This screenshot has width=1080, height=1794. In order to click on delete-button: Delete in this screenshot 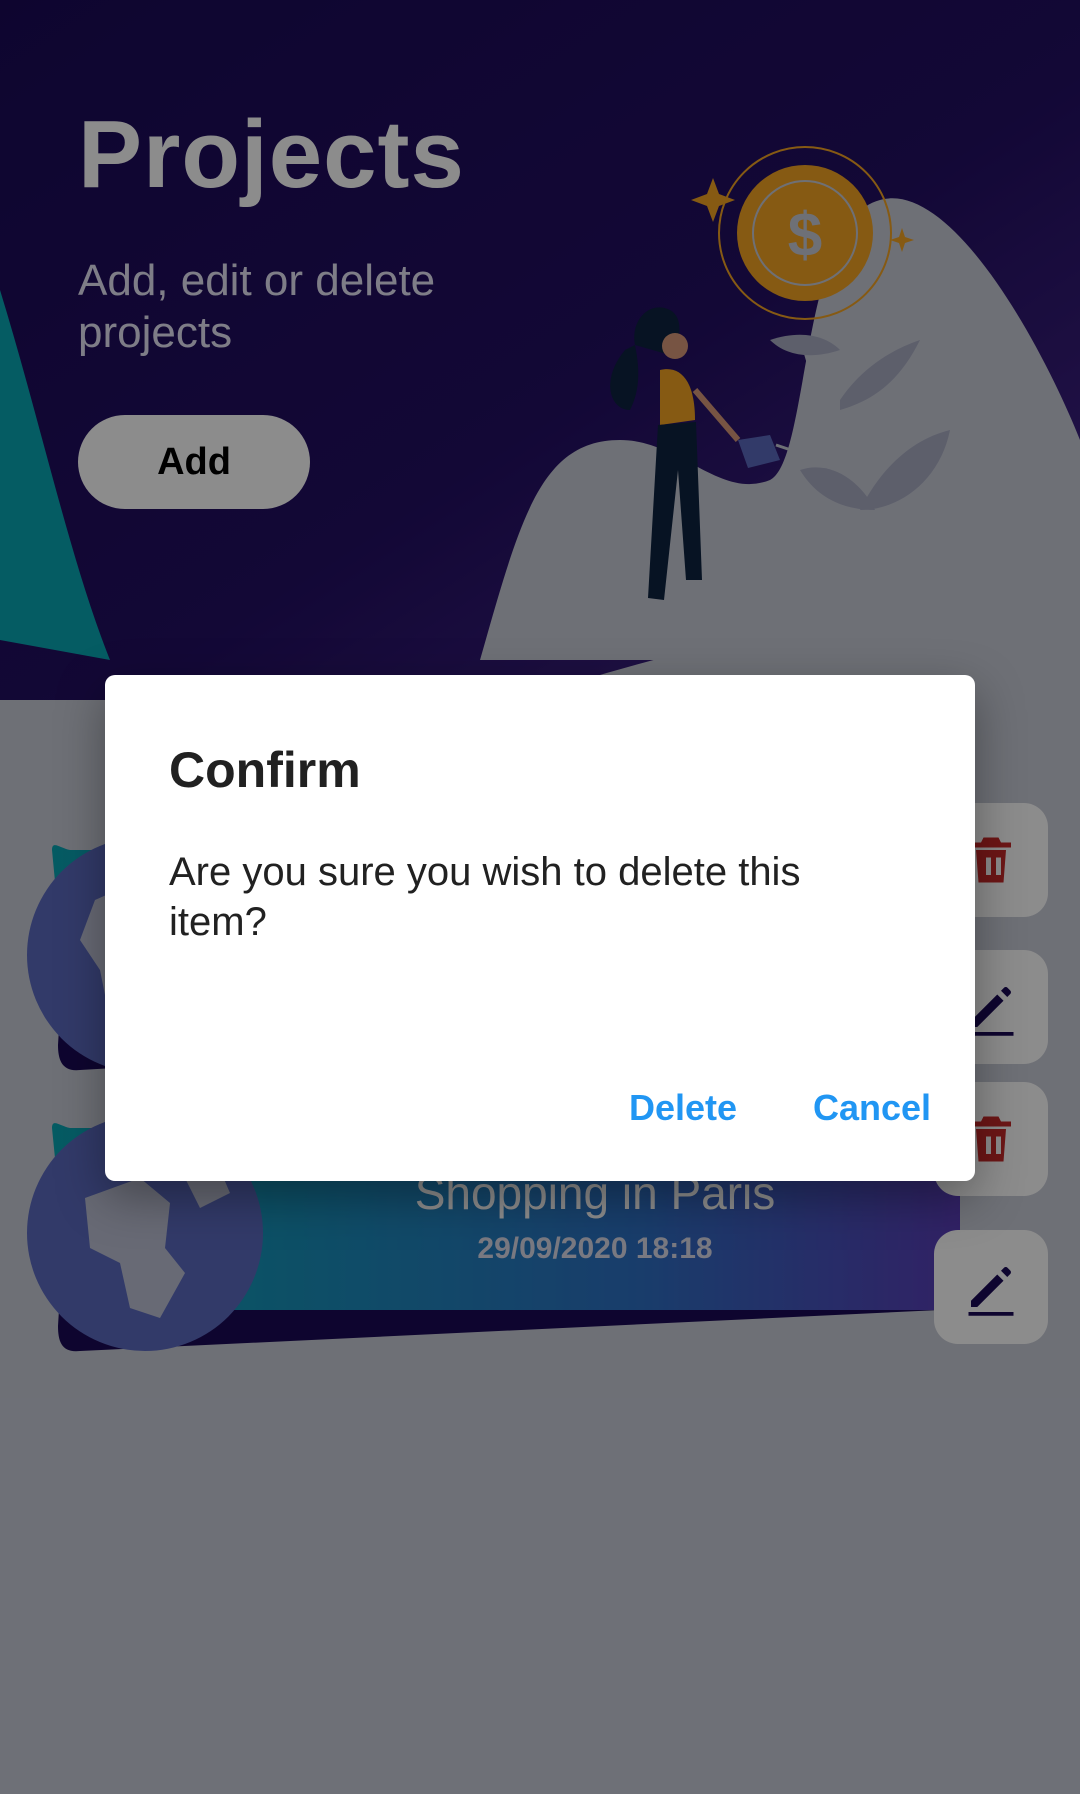, I will do `click(683, 1108)`.